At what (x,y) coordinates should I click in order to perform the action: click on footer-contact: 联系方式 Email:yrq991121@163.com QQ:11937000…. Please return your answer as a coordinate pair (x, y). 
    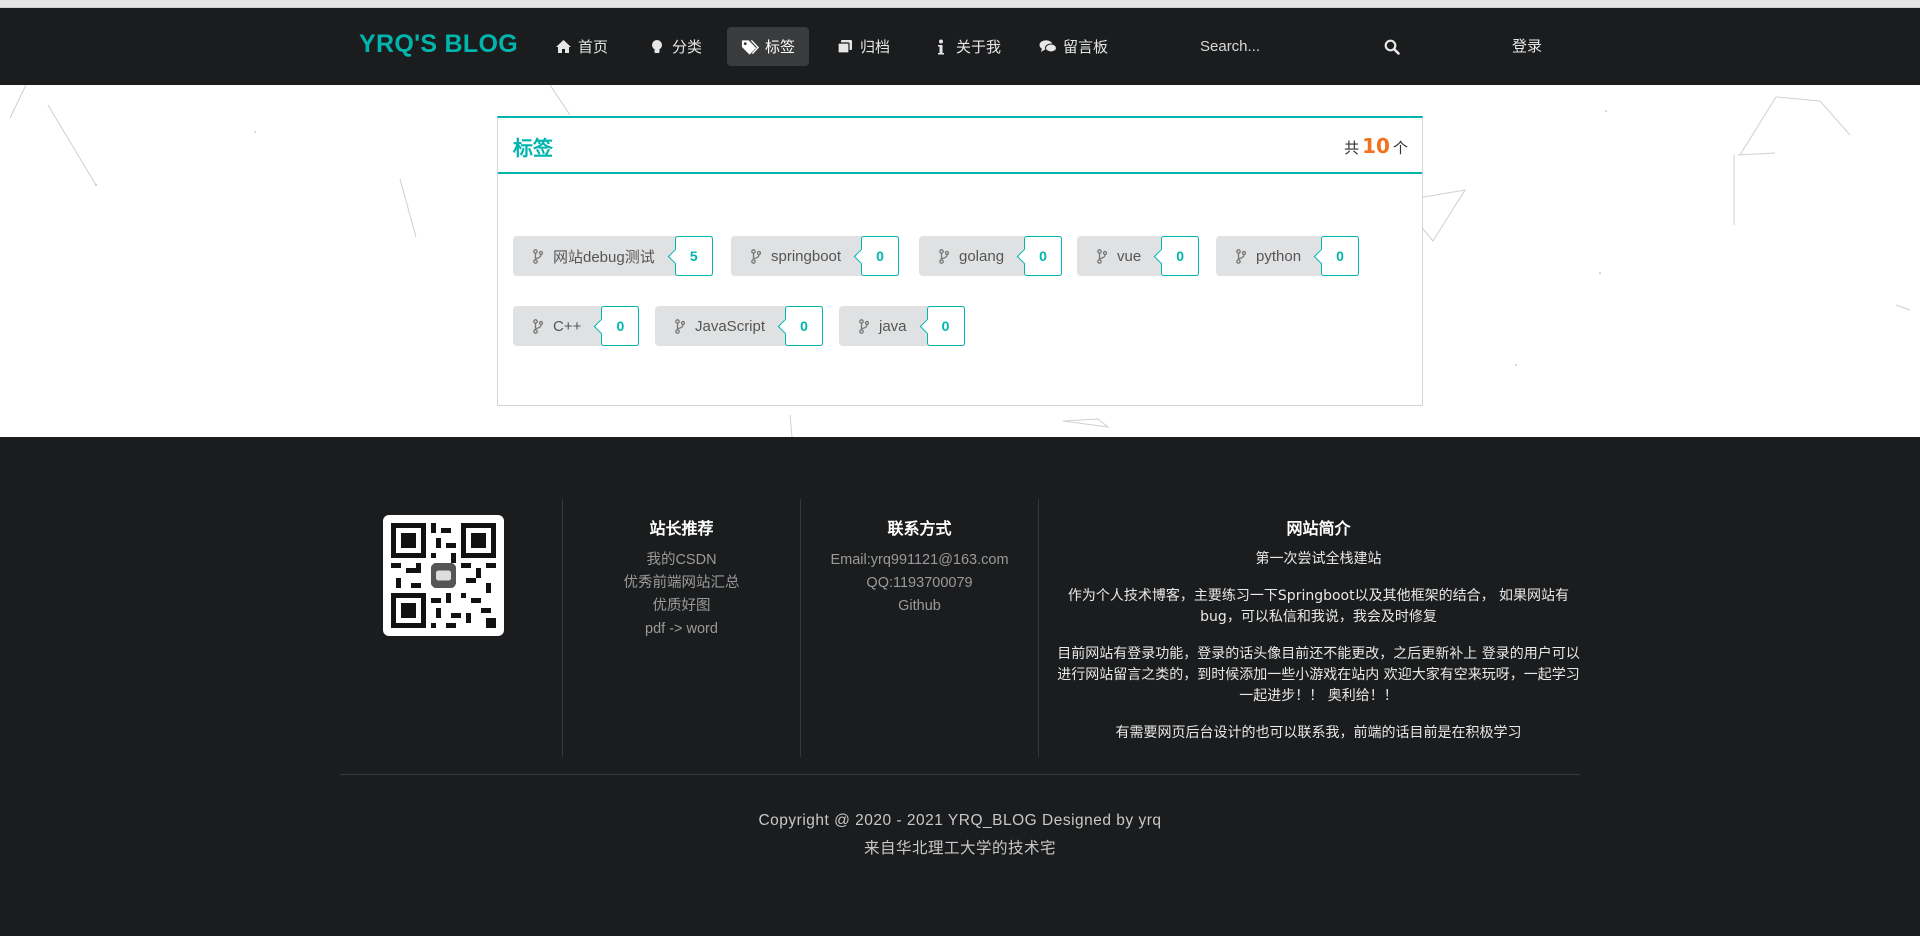
    Looking at the image, I should click on (919, 628).